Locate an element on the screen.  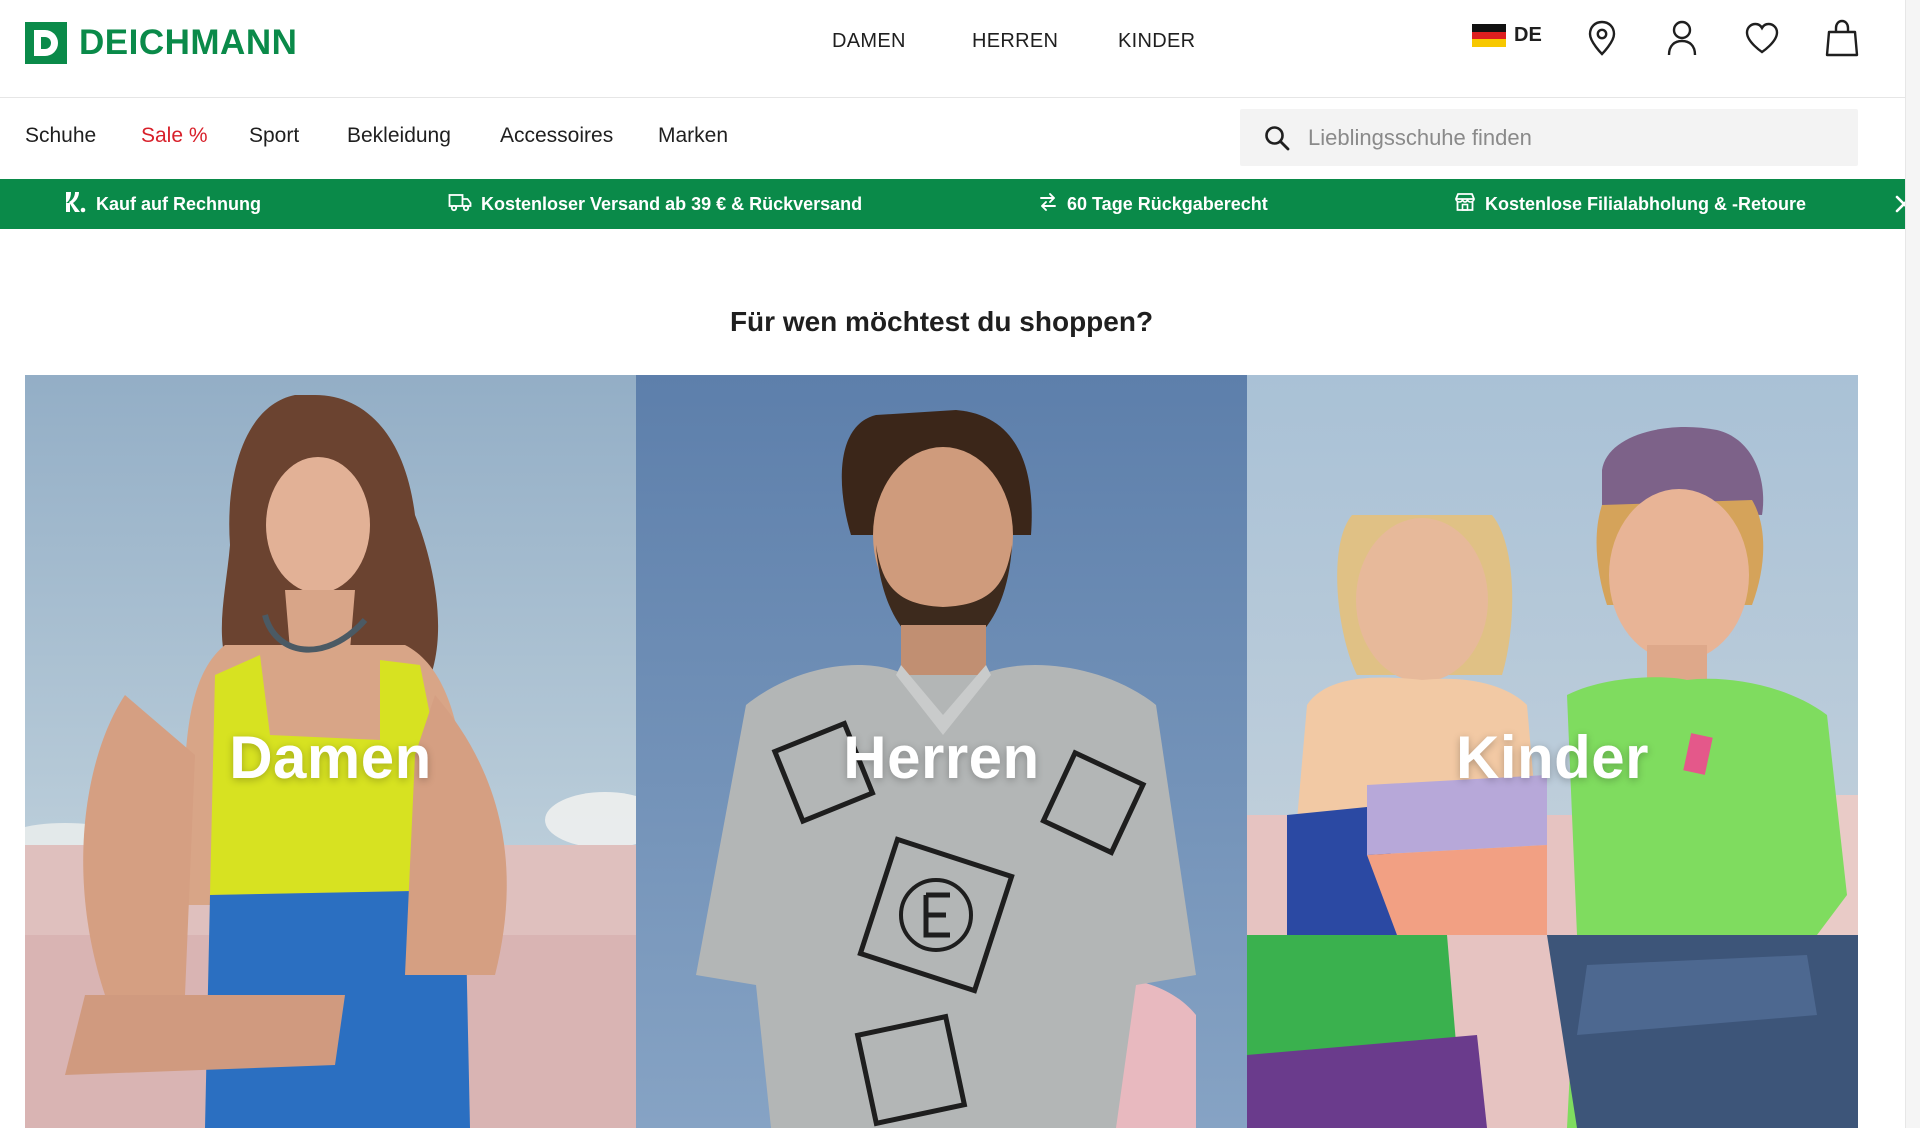
heart-icon is located at coordinates (1762, 38).